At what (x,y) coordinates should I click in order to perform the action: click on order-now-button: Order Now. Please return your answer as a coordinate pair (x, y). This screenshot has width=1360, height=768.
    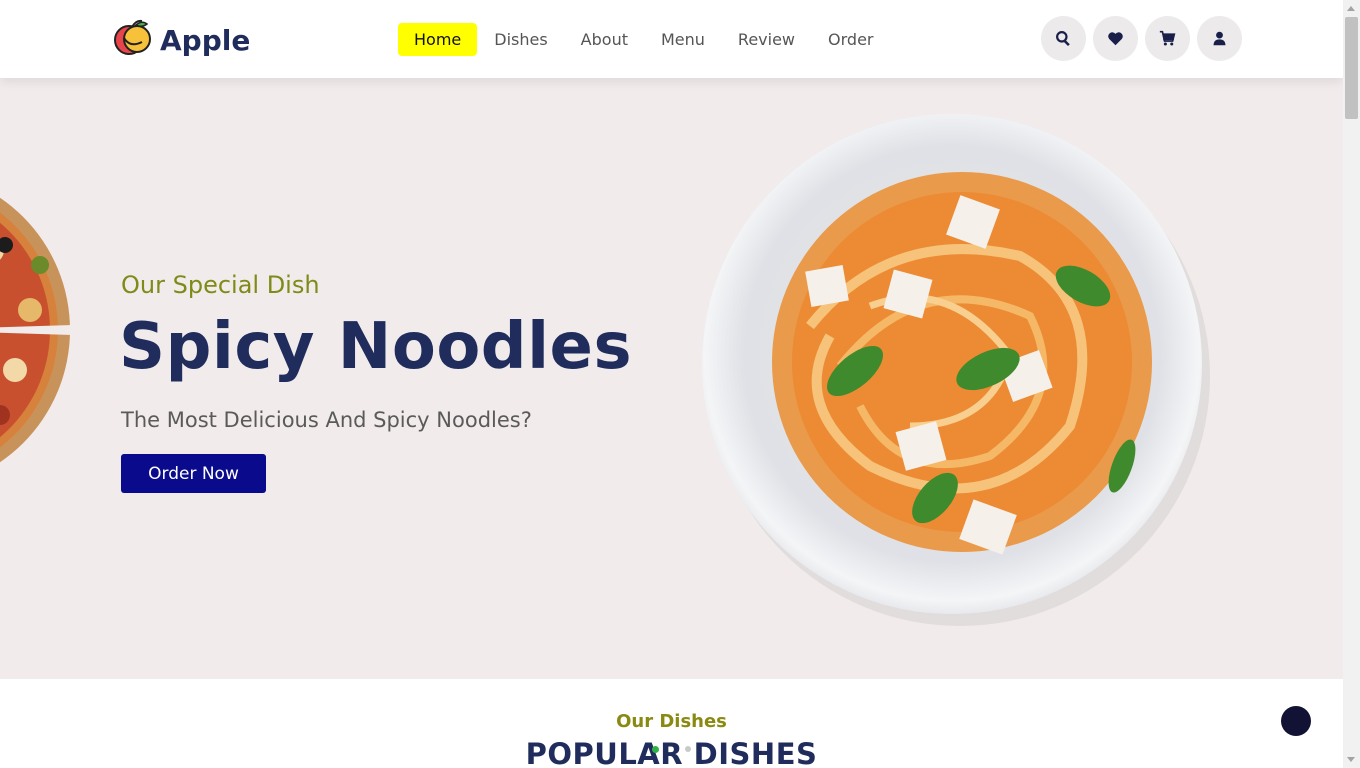
    Looking at the image, I should click on (193, 473).